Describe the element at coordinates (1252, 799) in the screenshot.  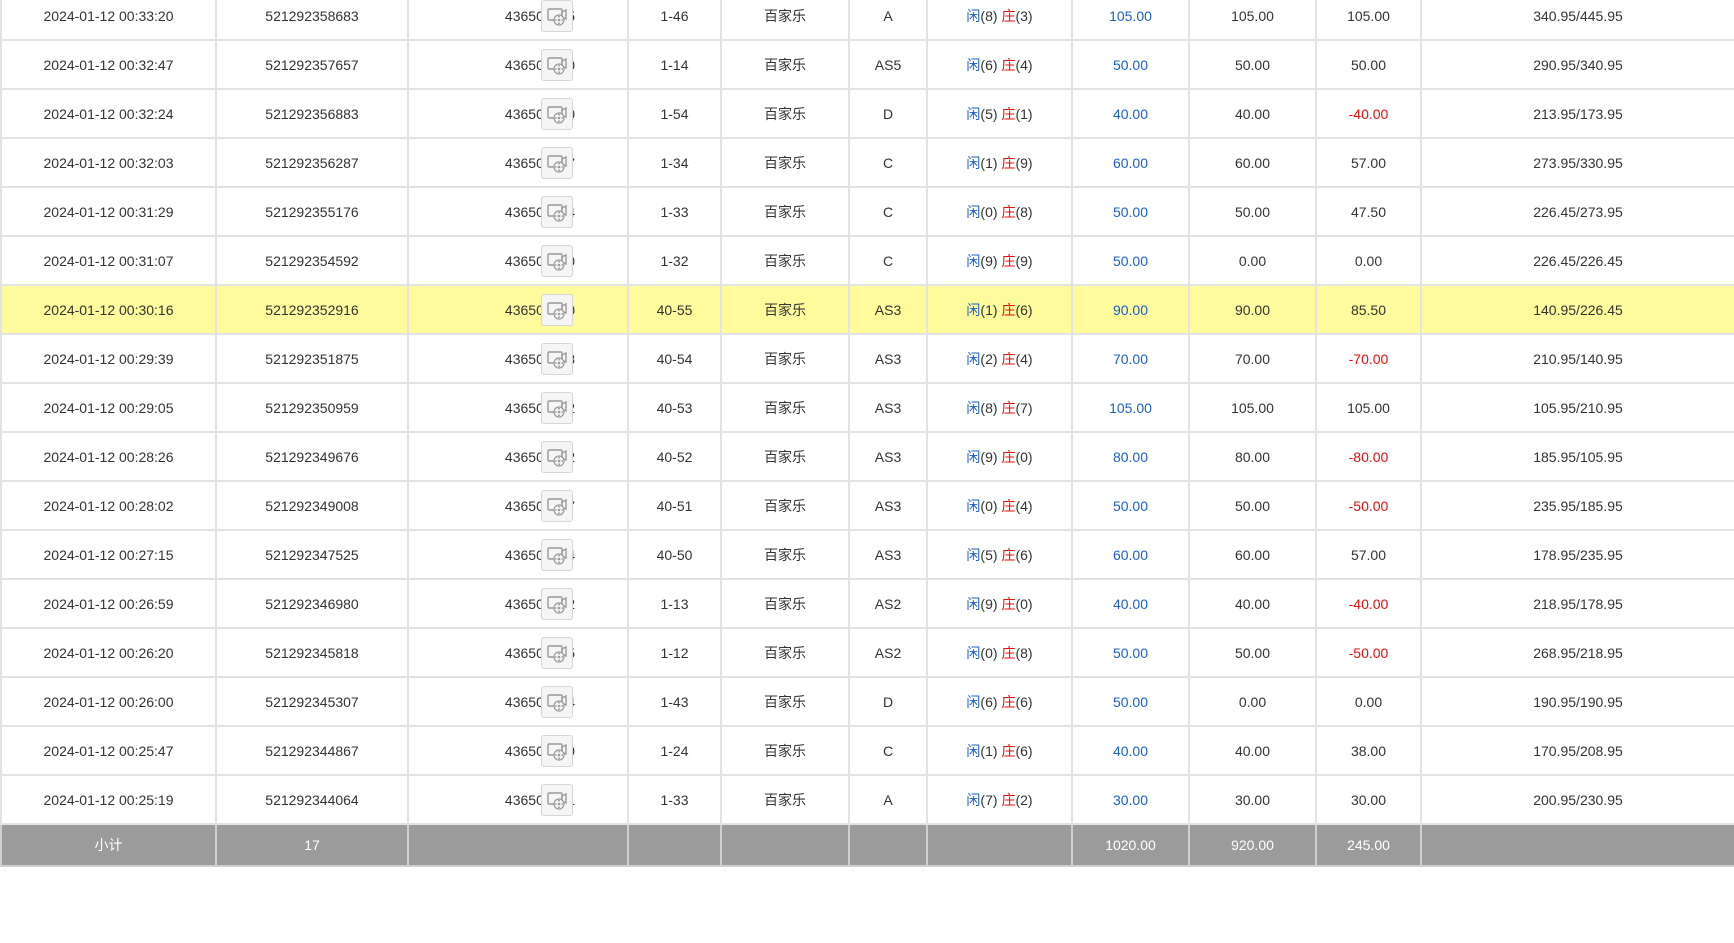
I see `valid-bet-amount: 30.00` at that location.